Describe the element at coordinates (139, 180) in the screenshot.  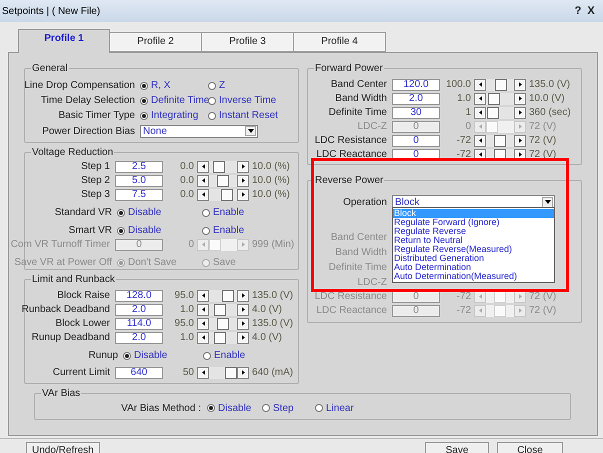
I see `input-field: 5.0` at that location.